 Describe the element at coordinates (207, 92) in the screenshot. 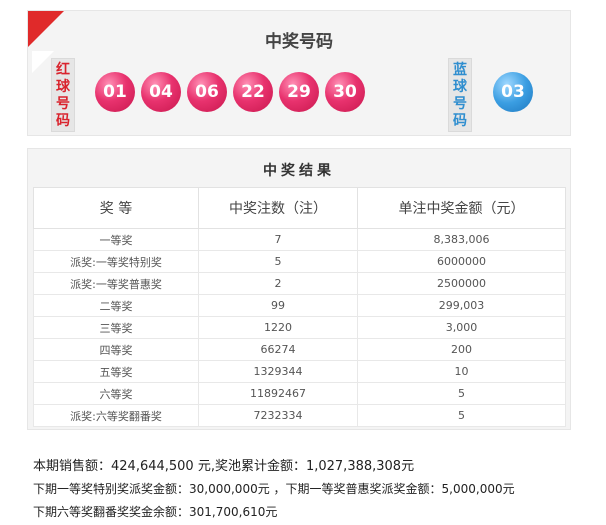

I see `red-ball-3: 06` at that location.